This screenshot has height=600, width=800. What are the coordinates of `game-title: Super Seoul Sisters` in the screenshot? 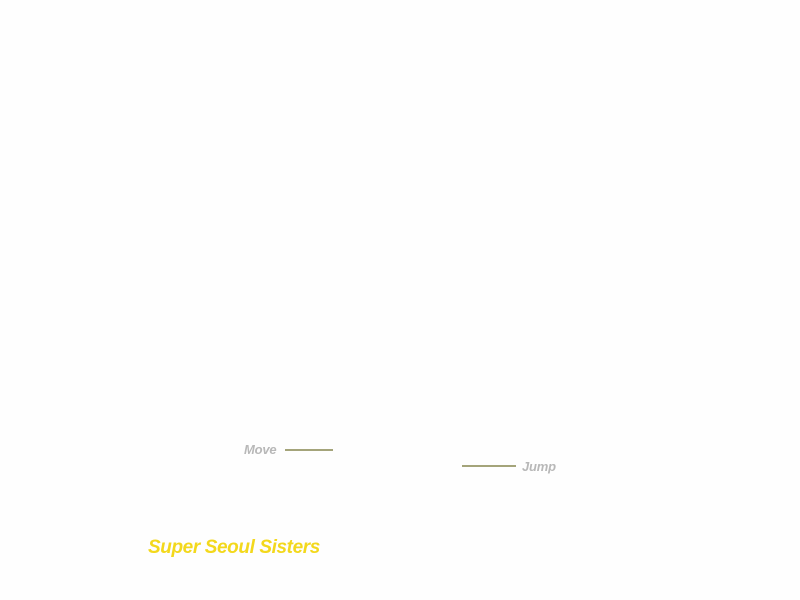 It's located at (234, 547).